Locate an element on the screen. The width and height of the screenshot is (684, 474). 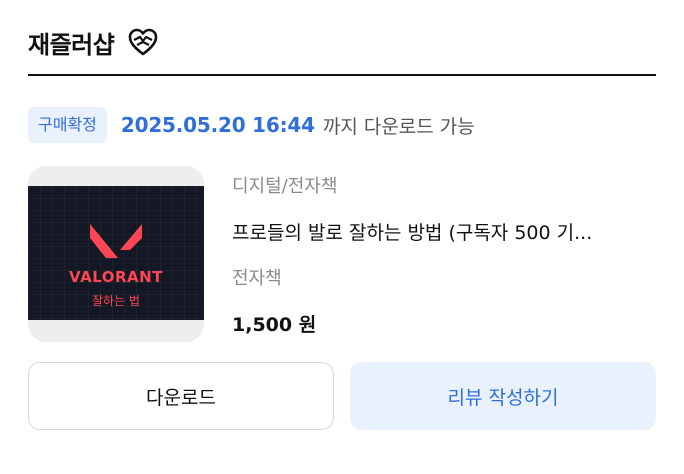
write-review-button: 리뷰 작성하기 is located at coordinates (503, 396).